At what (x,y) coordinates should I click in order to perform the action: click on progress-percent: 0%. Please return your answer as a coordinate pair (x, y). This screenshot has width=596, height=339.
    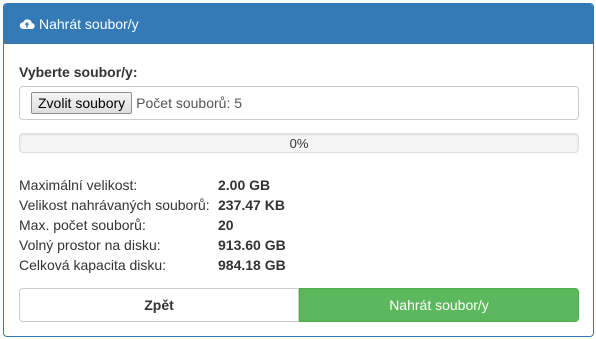
    Looking at the image, I should click on (299, 143).